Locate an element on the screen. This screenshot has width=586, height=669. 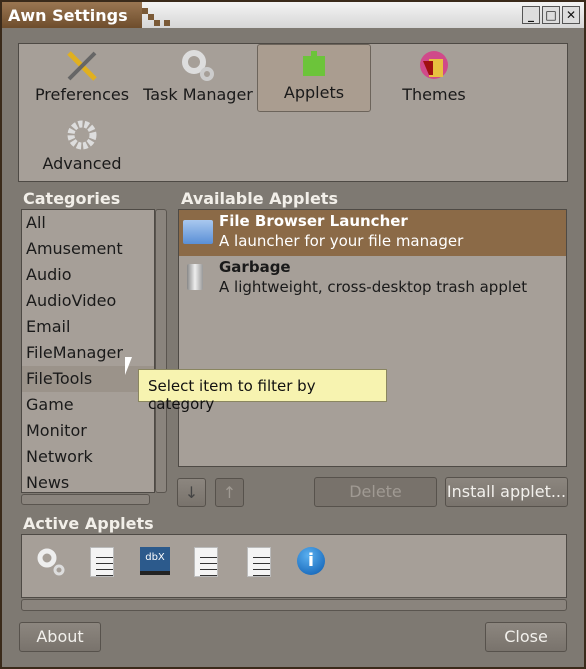
info-icon: i is located at coordinates (311, 561).